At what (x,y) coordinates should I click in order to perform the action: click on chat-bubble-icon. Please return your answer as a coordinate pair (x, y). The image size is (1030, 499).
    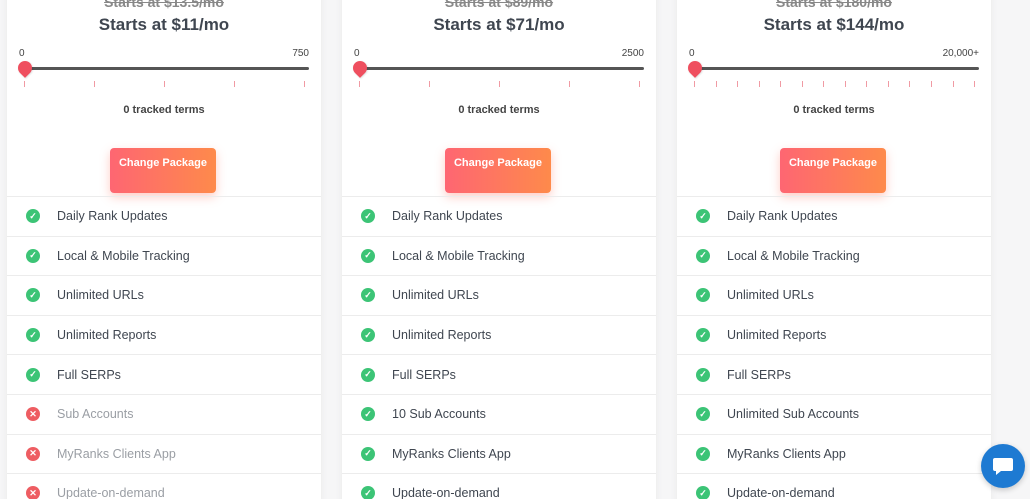
    Looking at the image, I should click on (1003, 466).